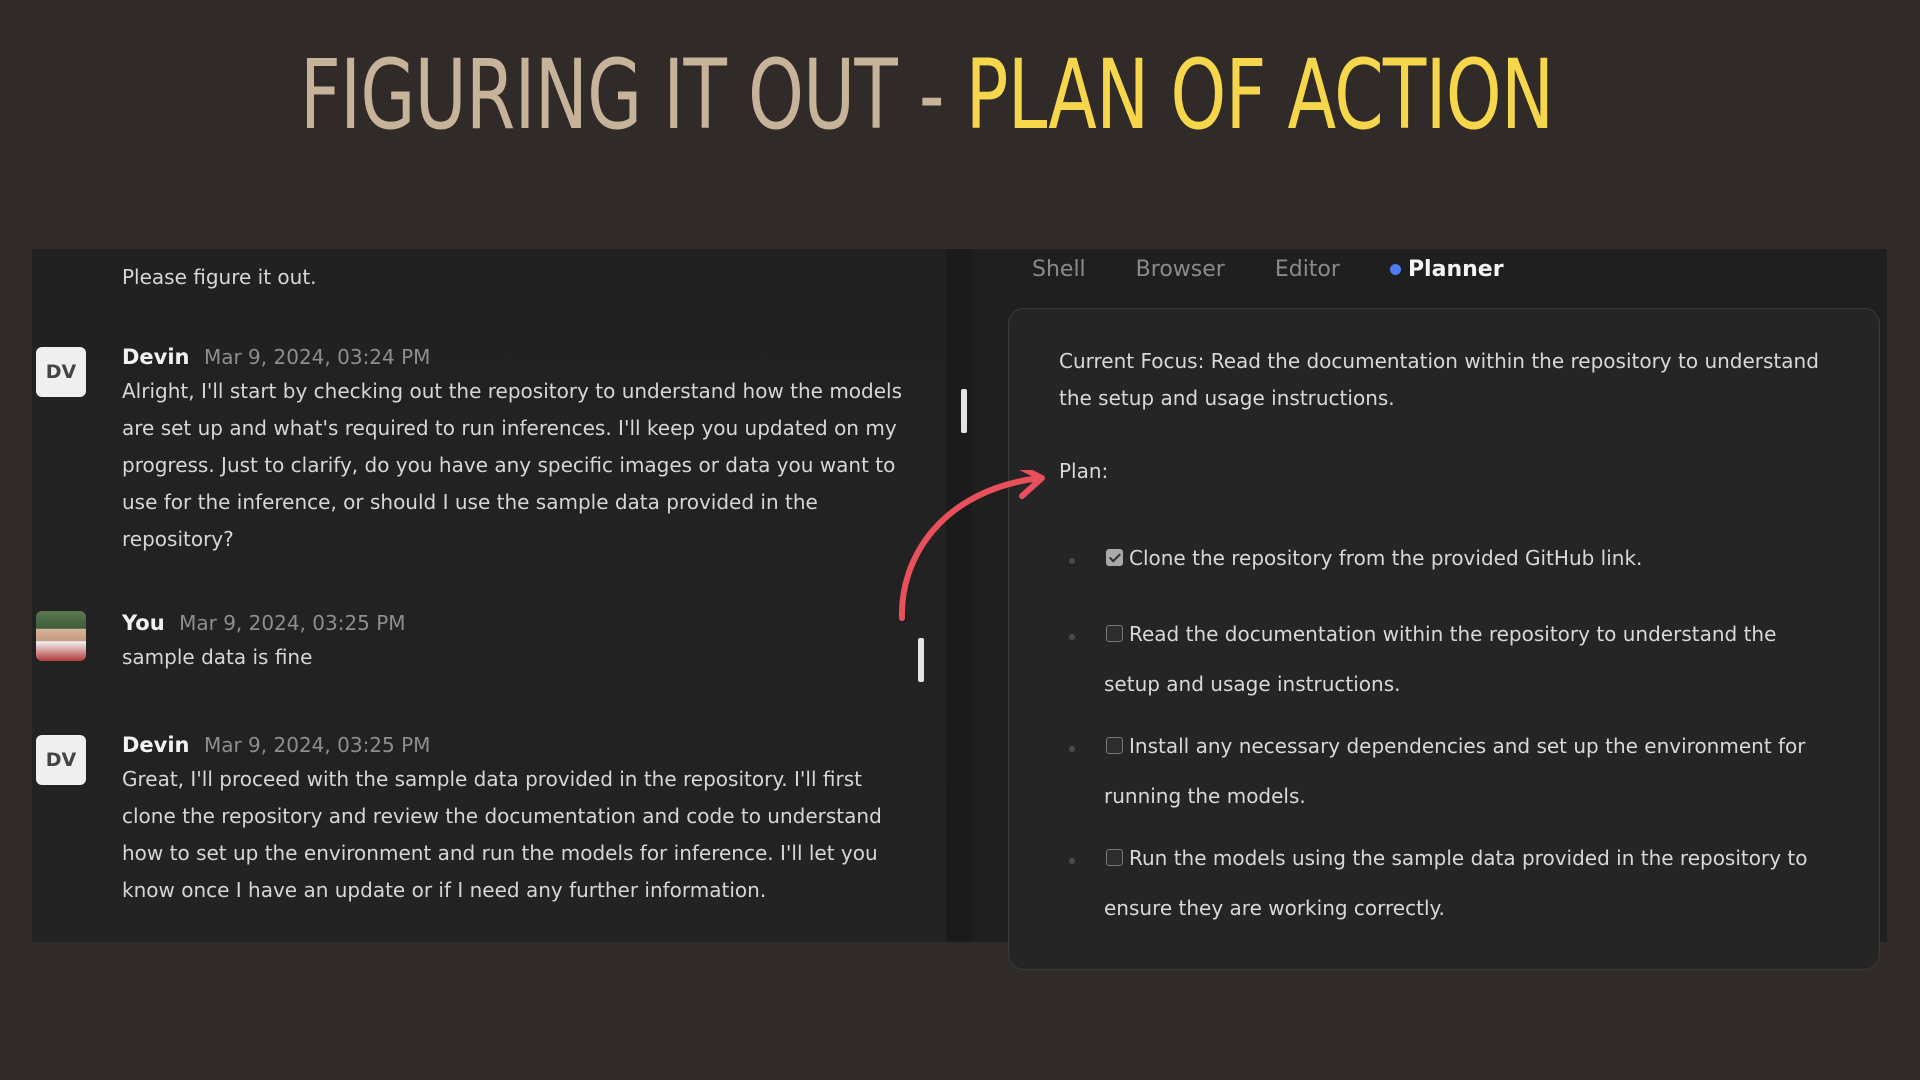 The image size is (1920, 1080). I want to click on checkbox-checked, so click(1114, 557).